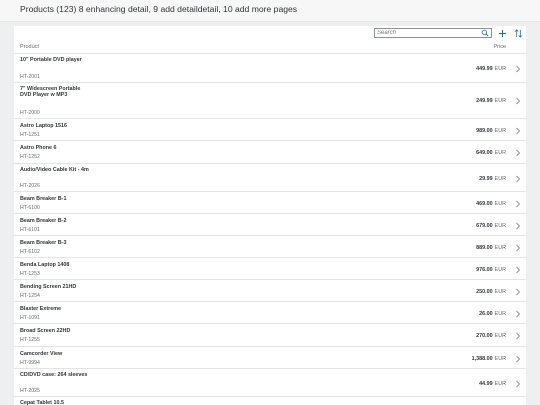  What do you see at coordinates (30, 252) in the screenshot?
I see `product-id: HT-6102` at bounding box center [30, 252].